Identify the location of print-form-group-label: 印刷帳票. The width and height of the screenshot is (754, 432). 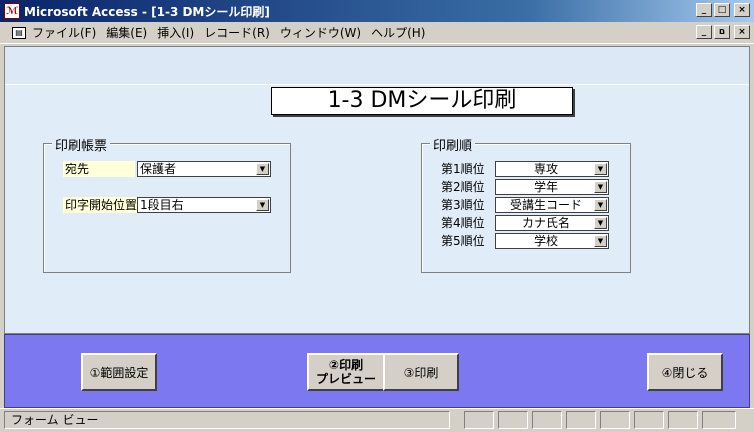
(81, 144).